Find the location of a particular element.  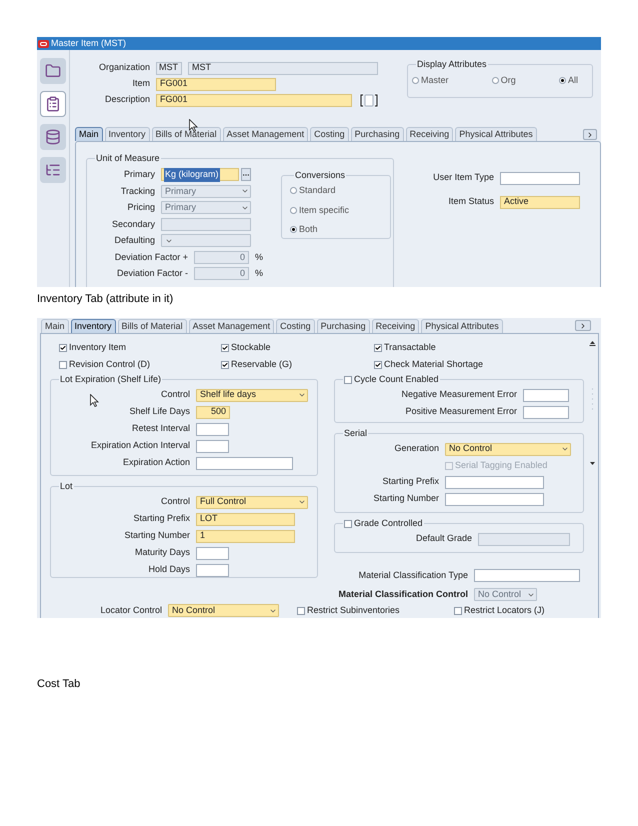

checkbox-label: Restrict Locators (J) is located at coordinates (504, 610).